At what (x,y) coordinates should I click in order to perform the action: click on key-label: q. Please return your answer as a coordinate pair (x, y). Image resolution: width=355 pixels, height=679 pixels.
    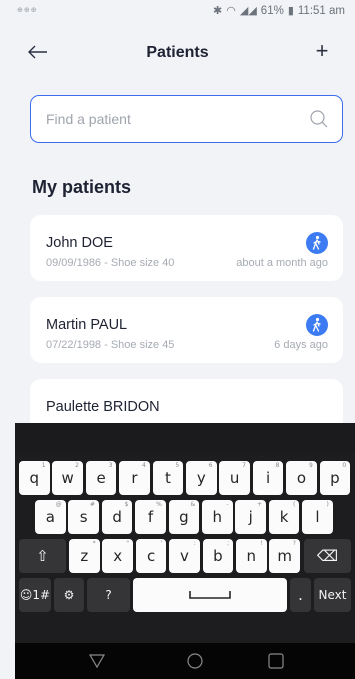
    Looking at the image, I should click on (34, 478).